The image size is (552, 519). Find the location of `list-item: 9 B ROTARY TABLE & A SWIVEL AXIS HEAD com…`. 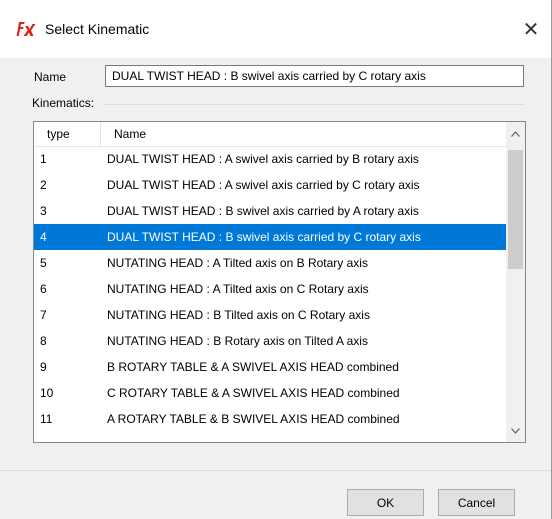

list-item: 9 B ROTARY TABLE & A SWIVEL AXIS HEAD com… is located at coordinates (270, 367).